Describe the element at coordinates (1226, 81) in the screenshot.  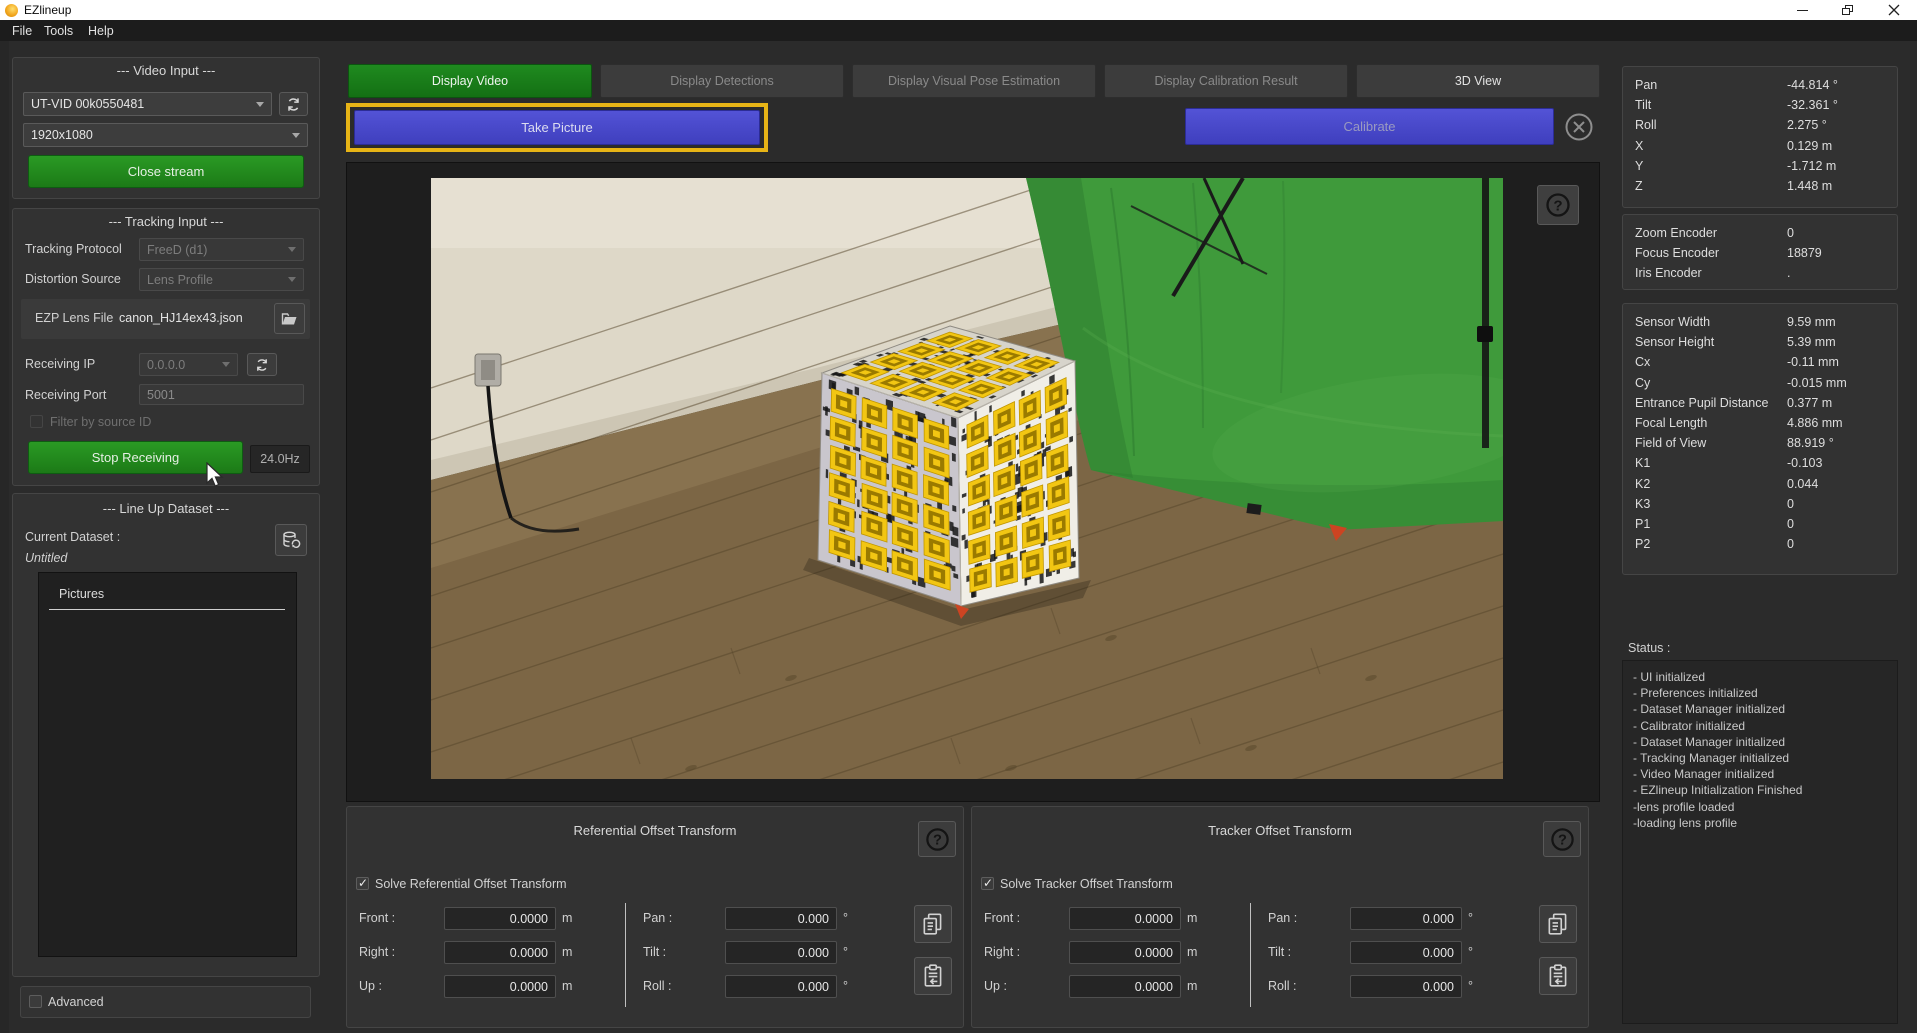
I see `tab-display-calibration-result: Display Calibration Result` at that location.